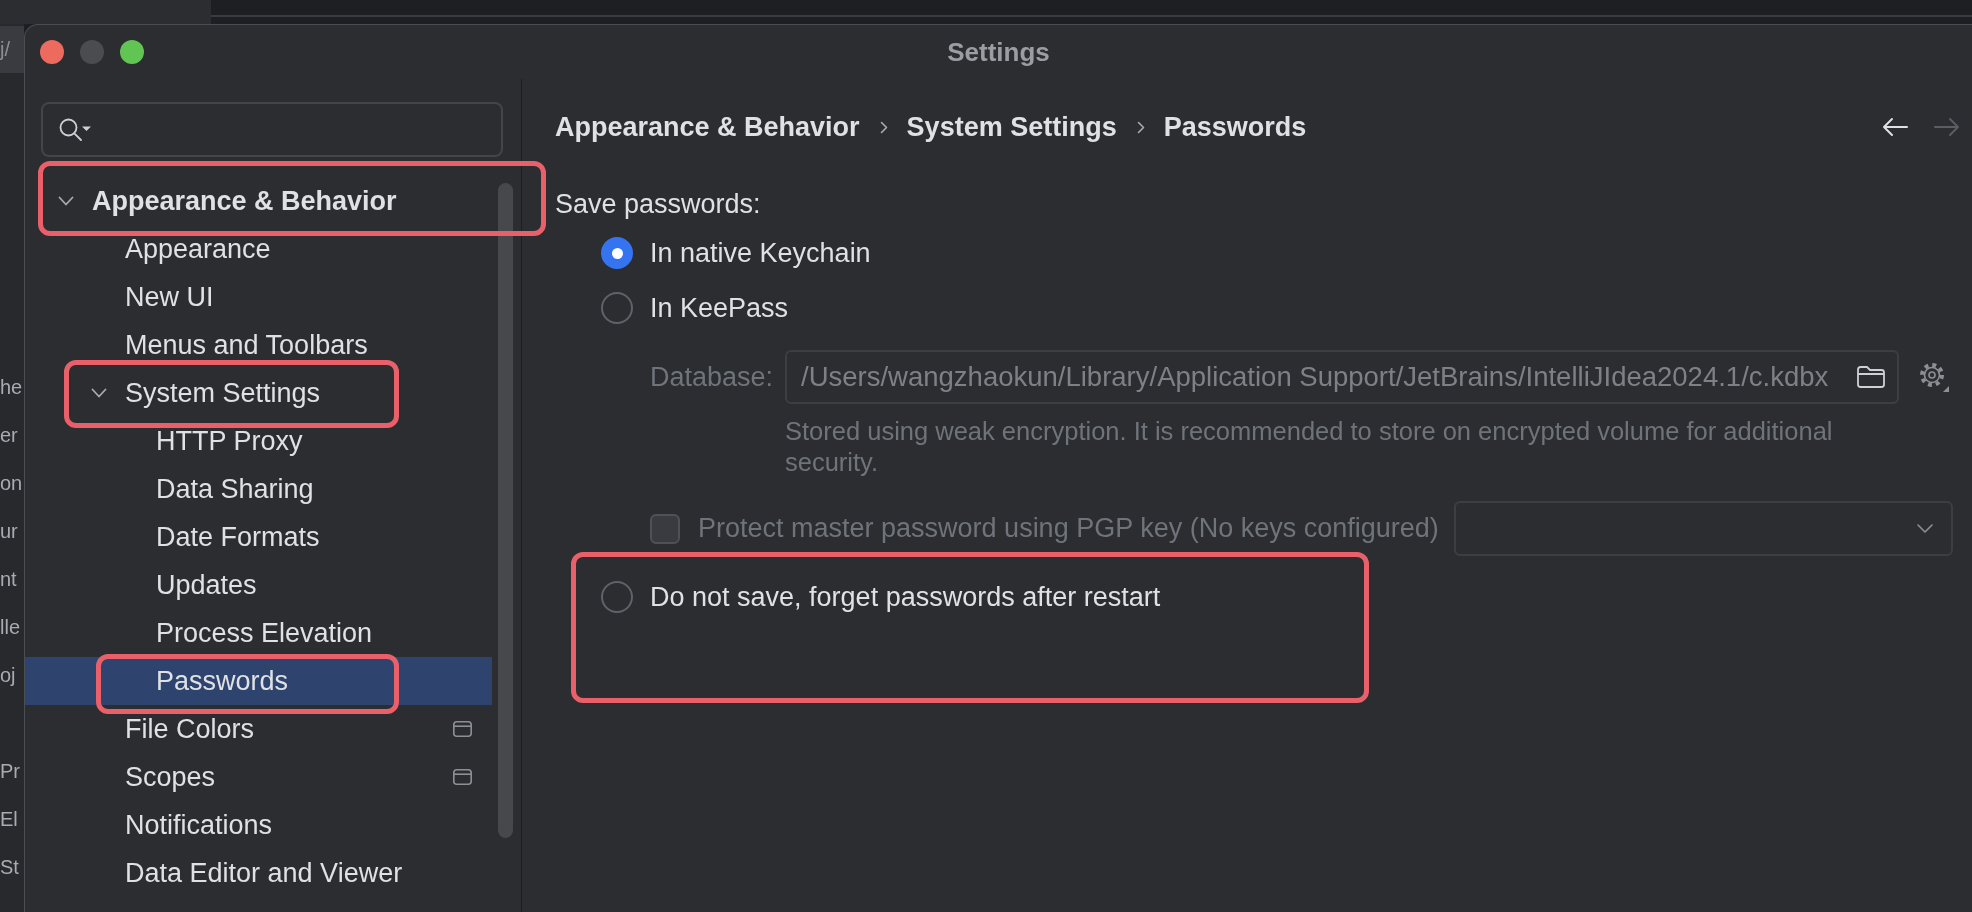  I want to click on close-button, so click(52, 52).